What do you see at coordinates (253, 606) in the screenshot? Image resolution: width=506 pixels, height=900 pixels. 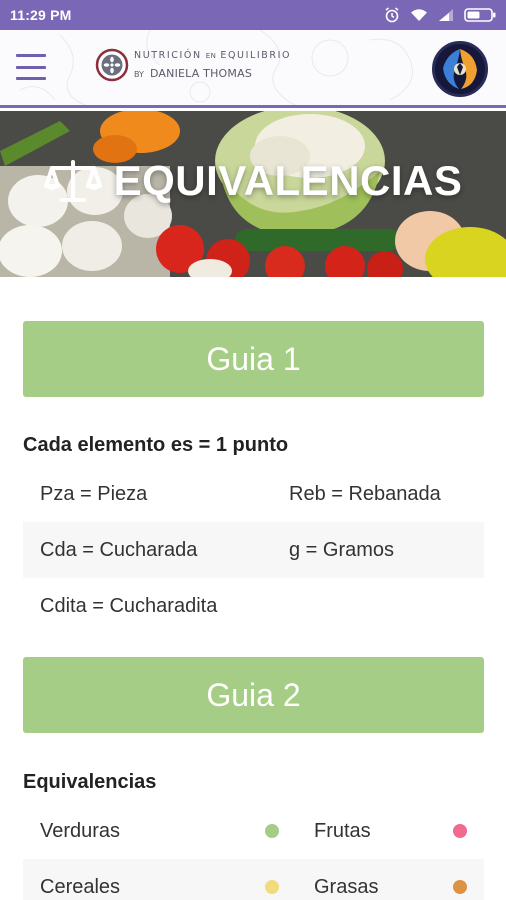 I see `table-row: Cdita = Cucharadita` at bounding box center [253, 606].